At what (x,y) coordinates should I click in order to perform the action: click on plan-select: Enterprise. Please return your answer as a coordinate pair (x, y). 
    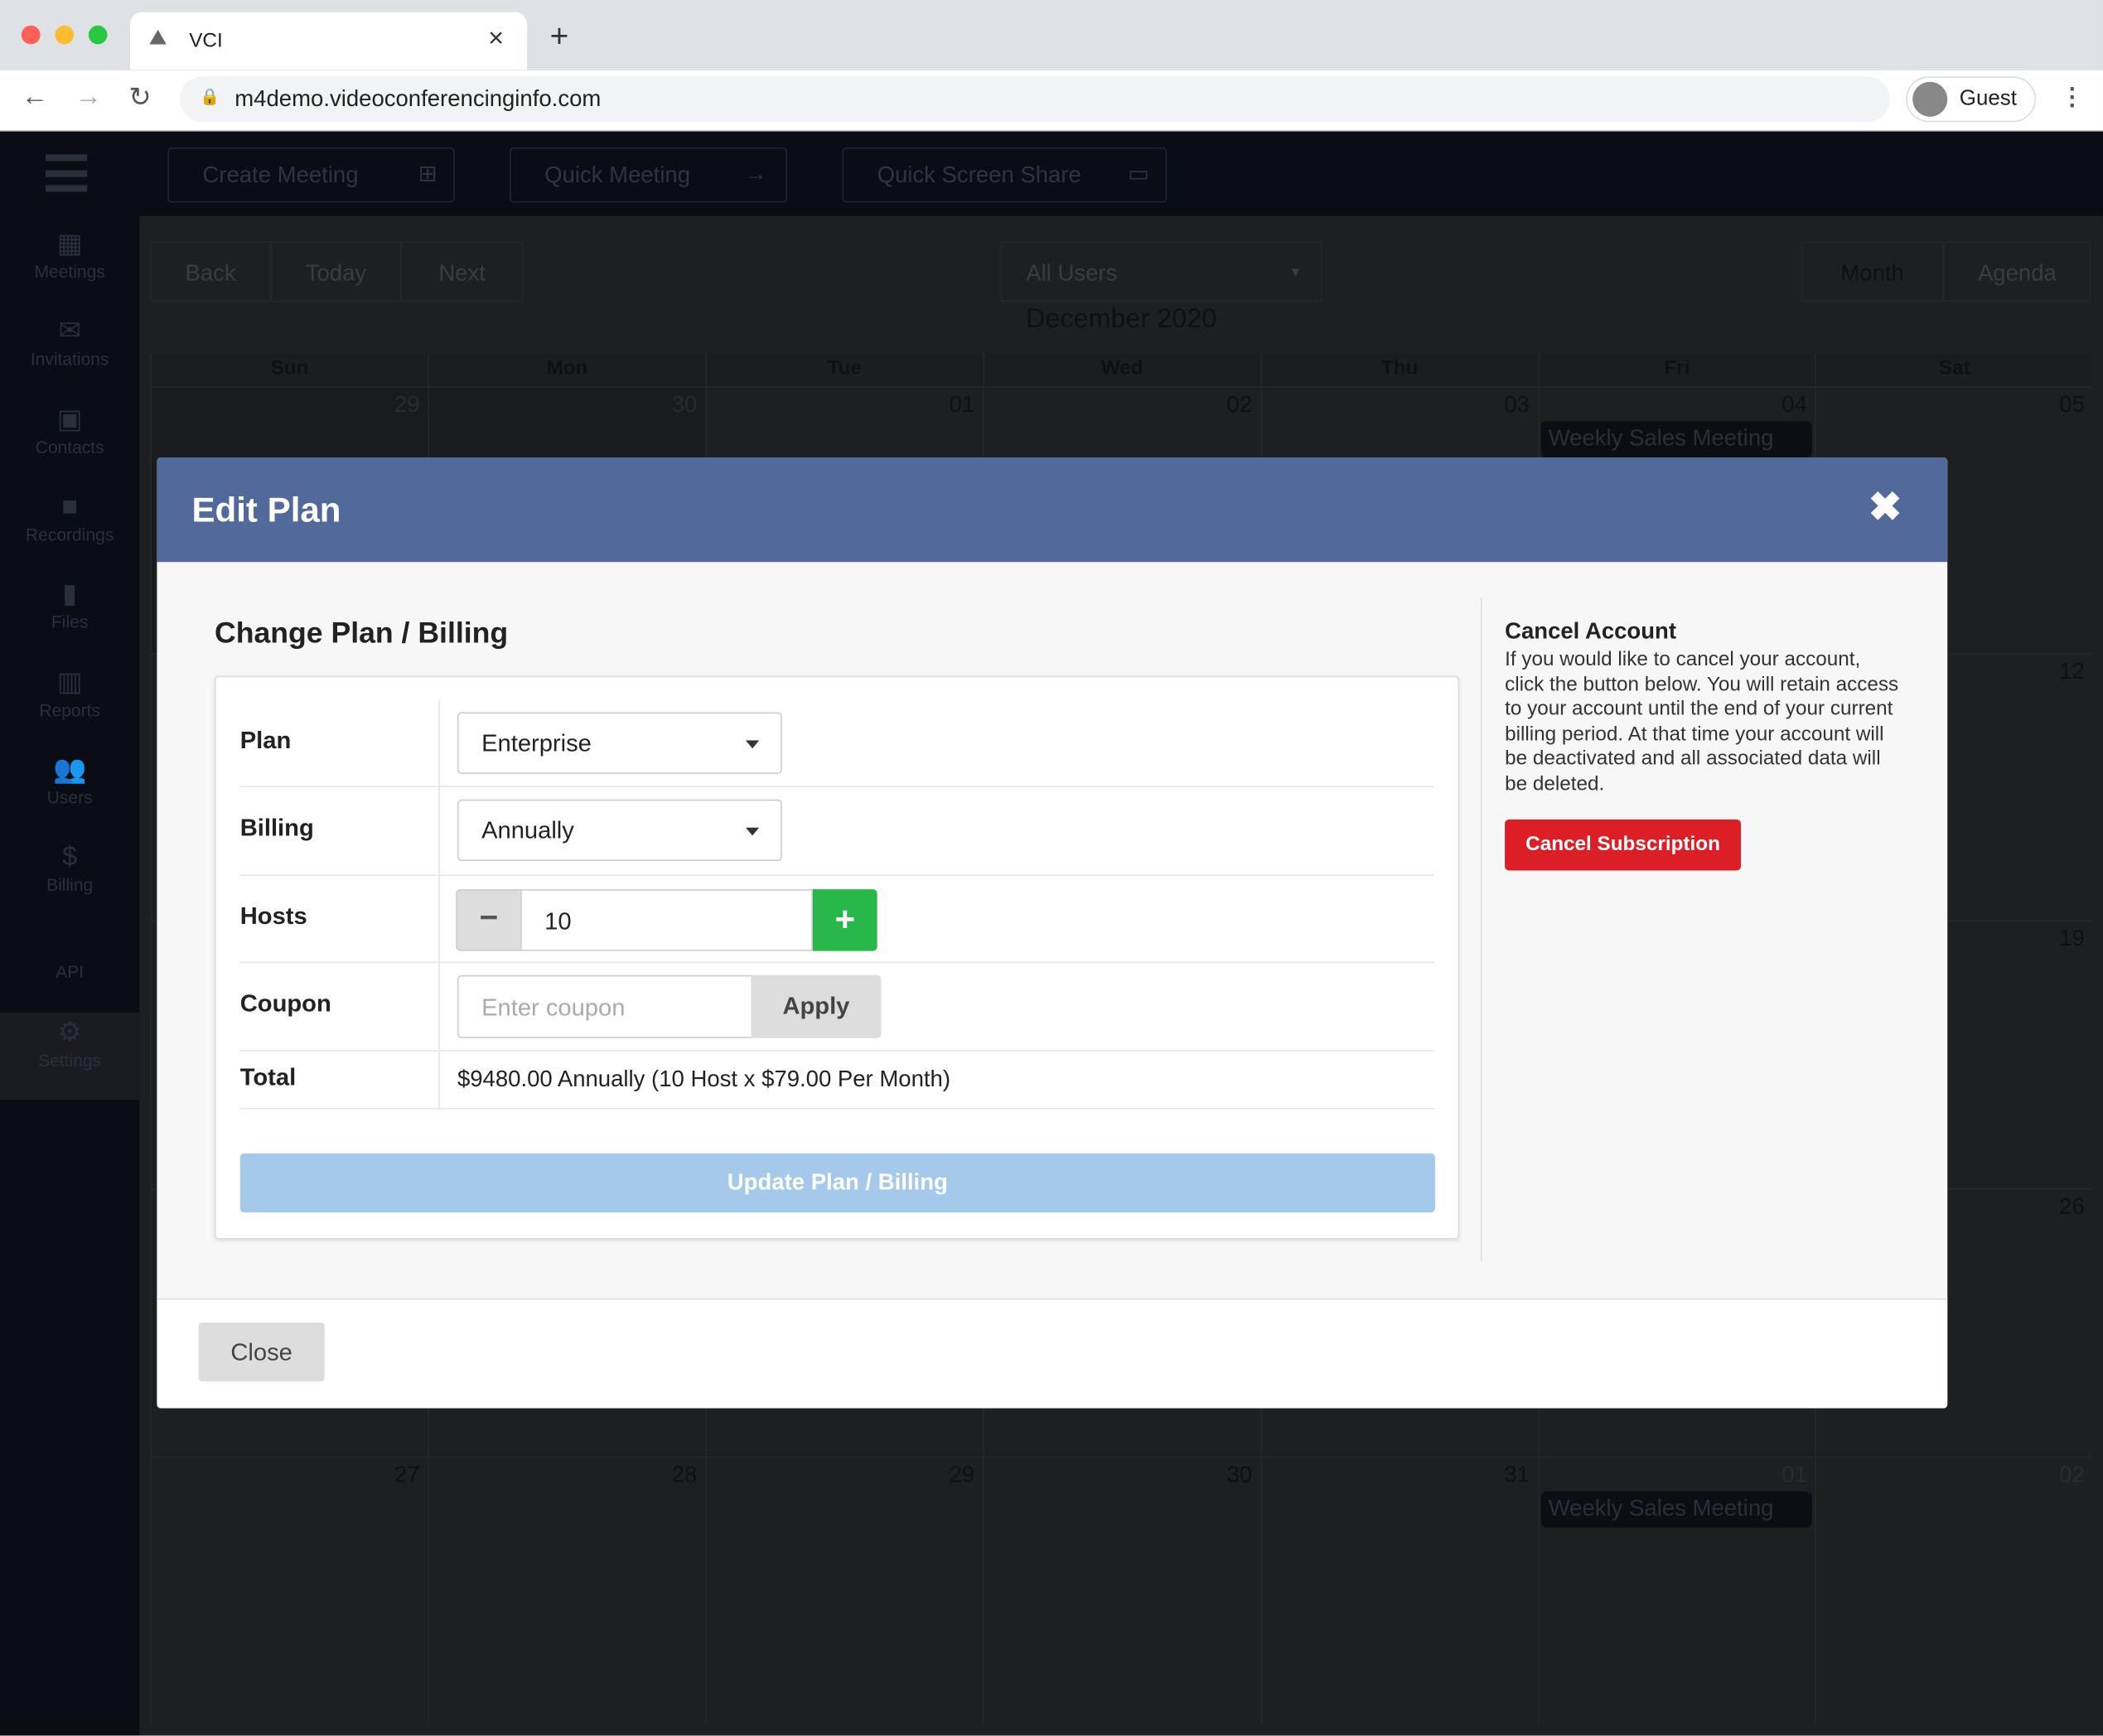
    Looking at the image, I should click on (620, 743).